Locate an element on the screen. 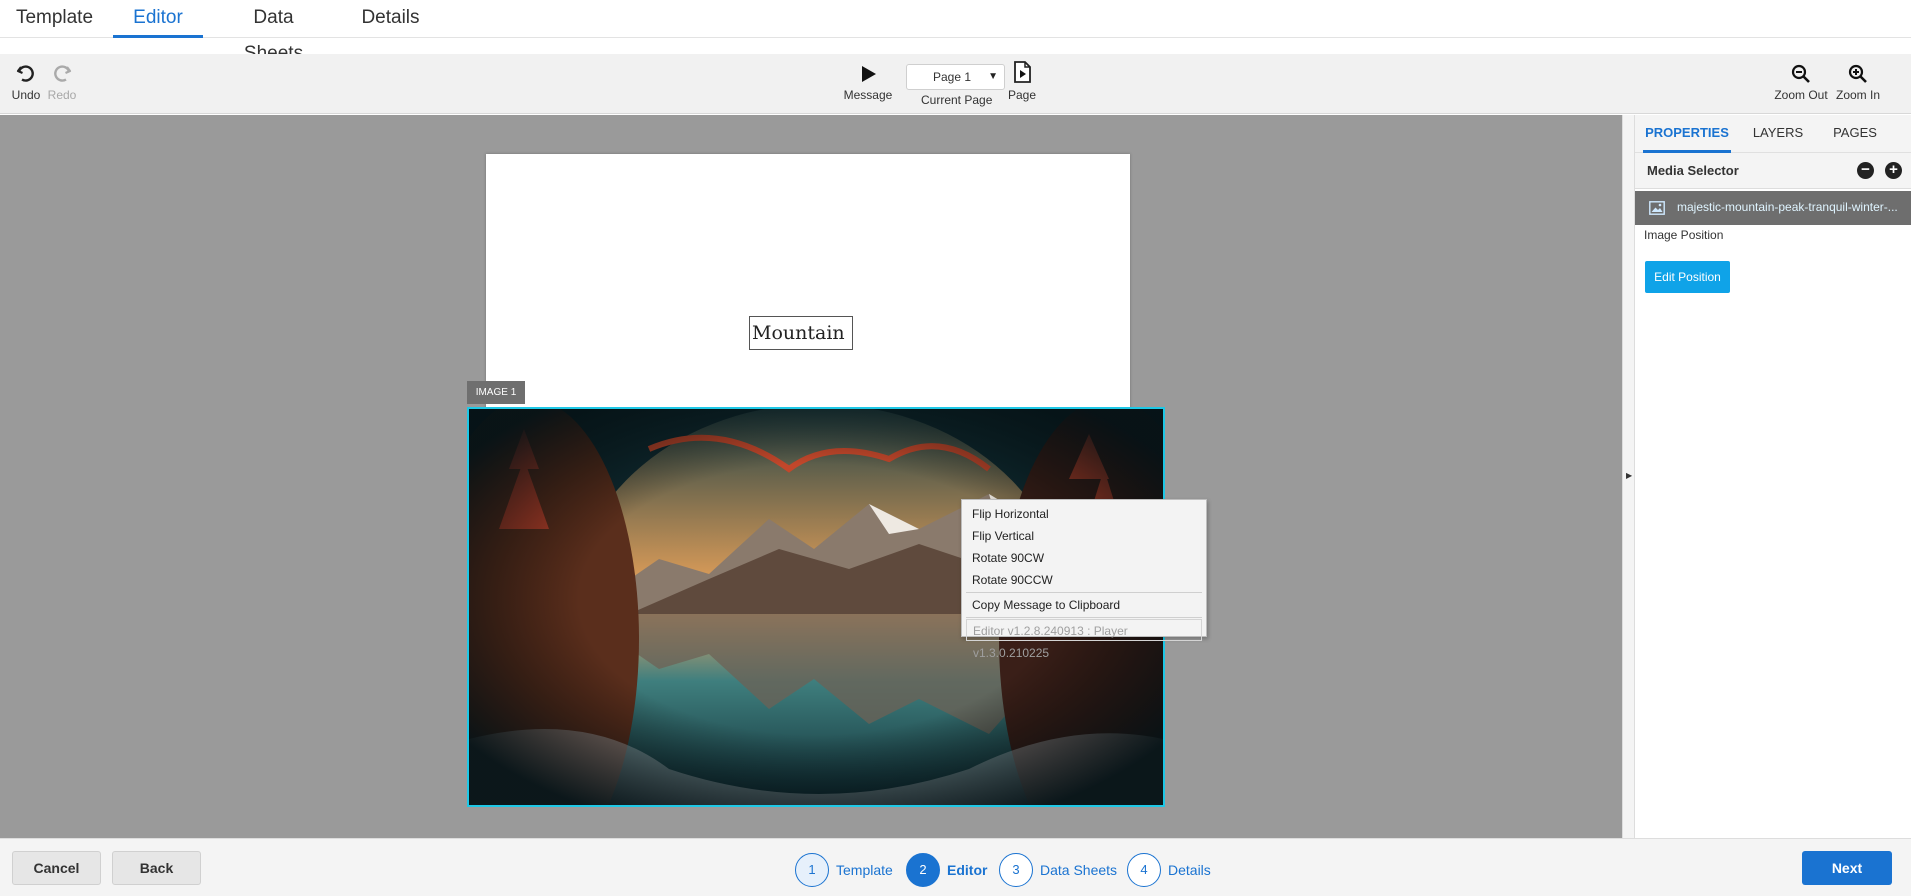 This screenshot has height=896, width=1911. step-data-sheets: 3 Data Sheets is located at coordinates (1058, 870).